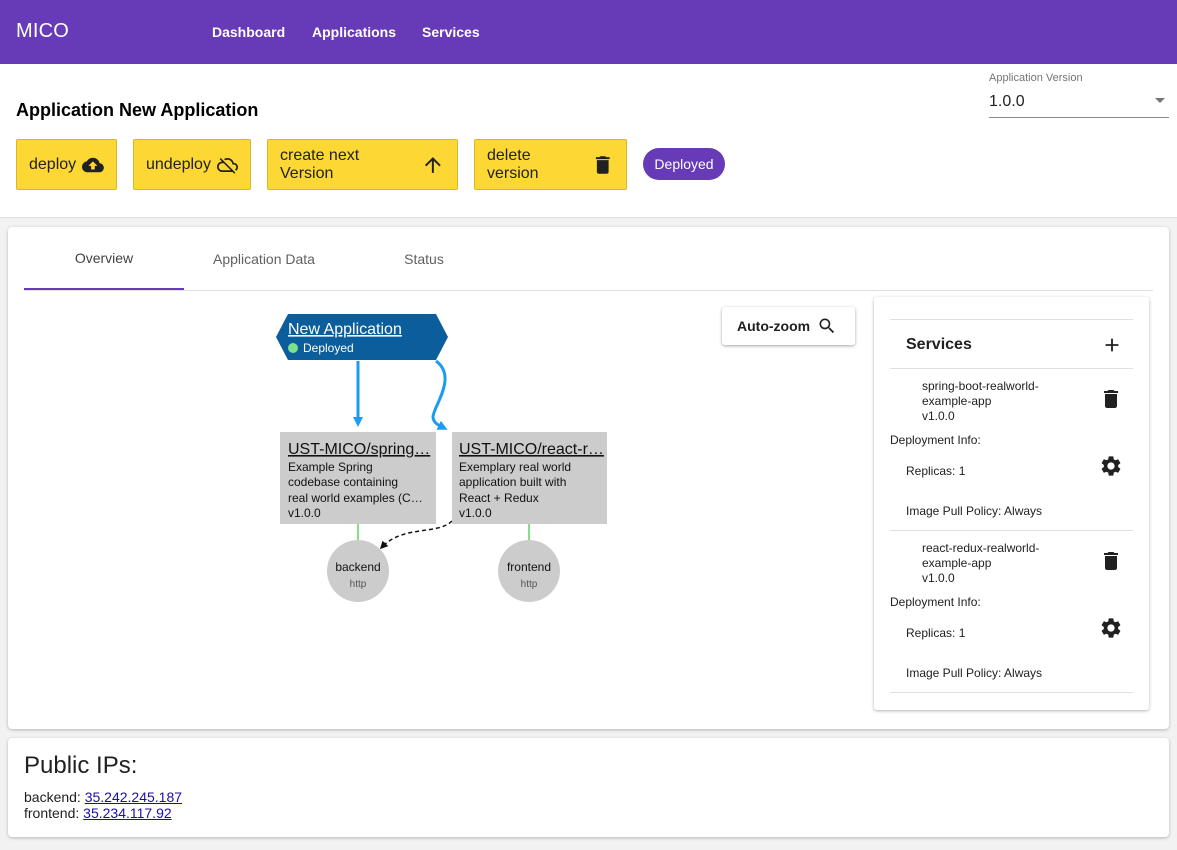 The height and width of the screenshot is (850, 1177). I want to click on interface-node-backend: backend http, so click(358, 571).